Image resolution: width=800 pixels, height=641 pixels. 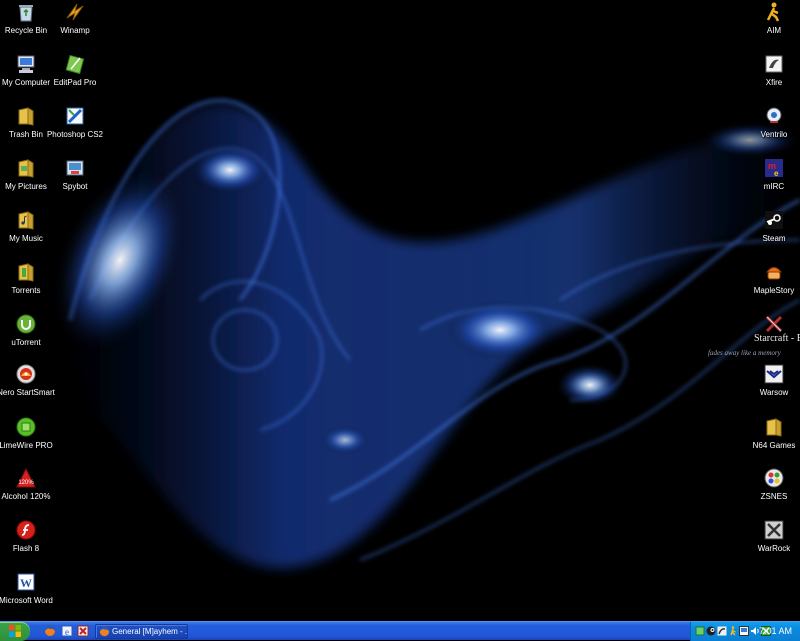 I want to click on desktop-icon-xfire: Xfire, so click(x=770, y=71).